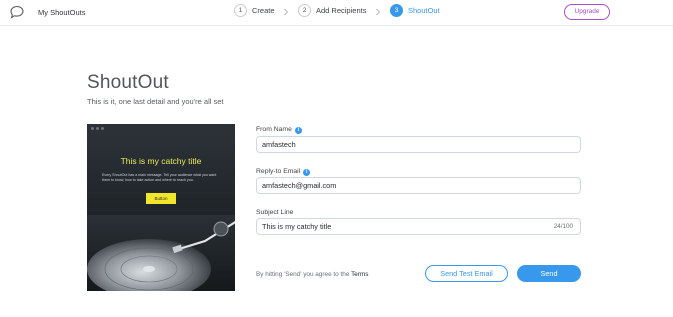 Image resolution: width=673 pixels, height=317 pixels. I want to click on preview-headline: This is my catchy title, so click(161, 161).